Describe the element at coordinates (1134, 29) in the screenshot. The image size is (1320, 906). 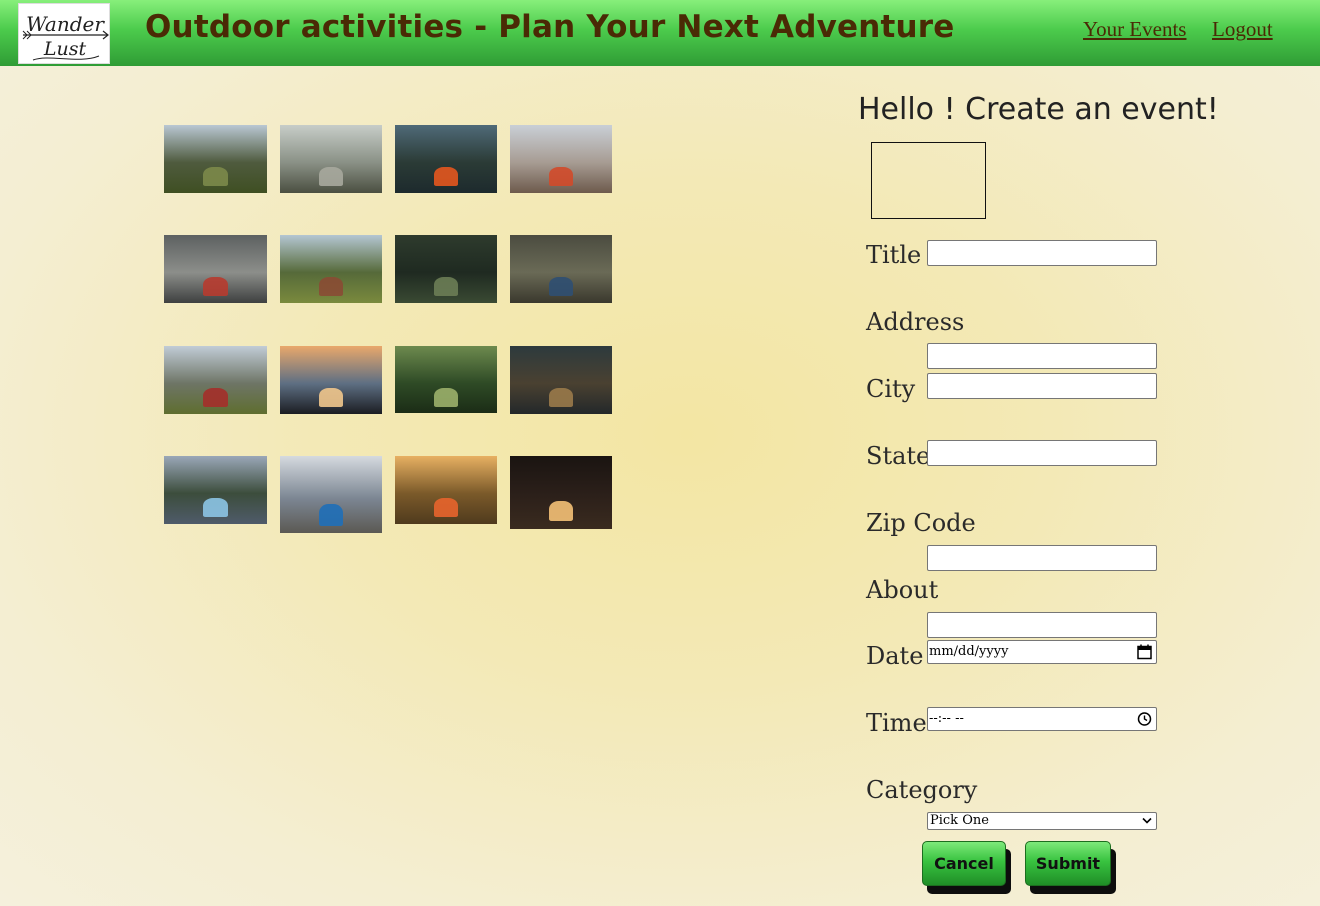
I see `nav-your-events-link: Your Events` at that location.